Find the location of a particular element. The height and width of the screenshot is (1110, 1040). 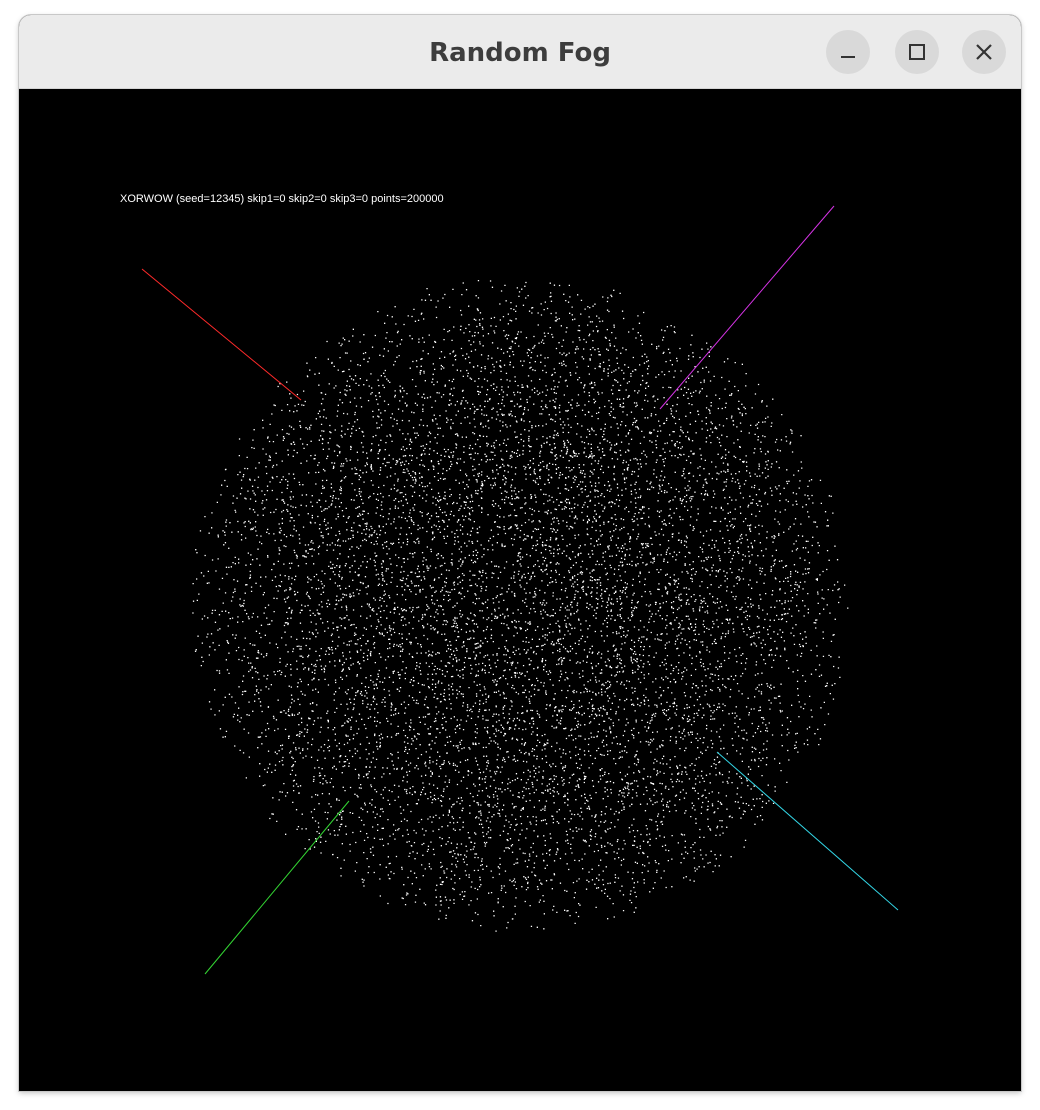

minimize-icon is located at coordinates (848, 57).